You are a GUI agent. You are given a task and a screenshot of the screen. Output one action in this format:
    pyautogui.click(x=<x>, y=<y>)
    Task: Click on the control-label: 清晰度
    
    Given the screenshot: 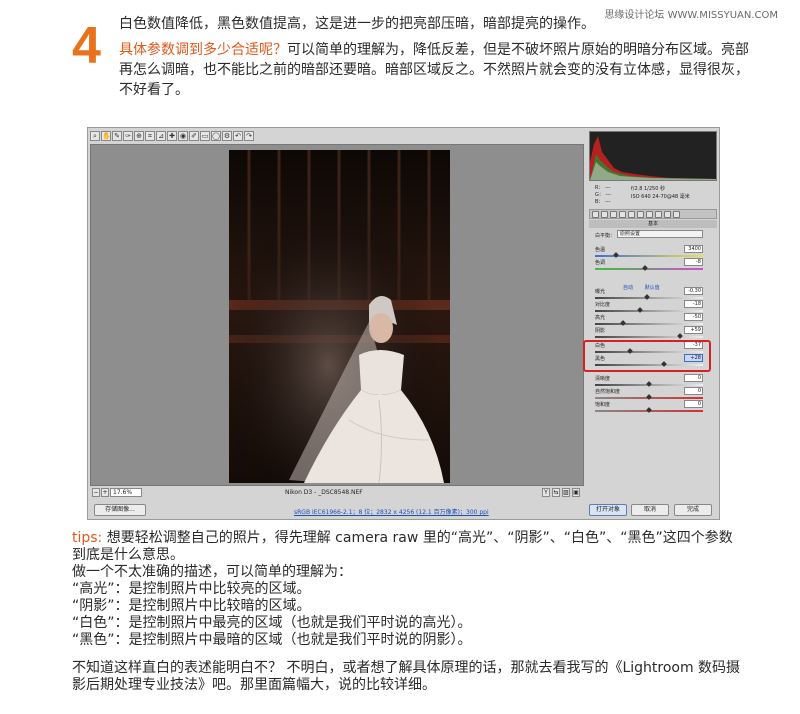 What is the action you would take?
    pyautogui.click(x=603, y=379)
    